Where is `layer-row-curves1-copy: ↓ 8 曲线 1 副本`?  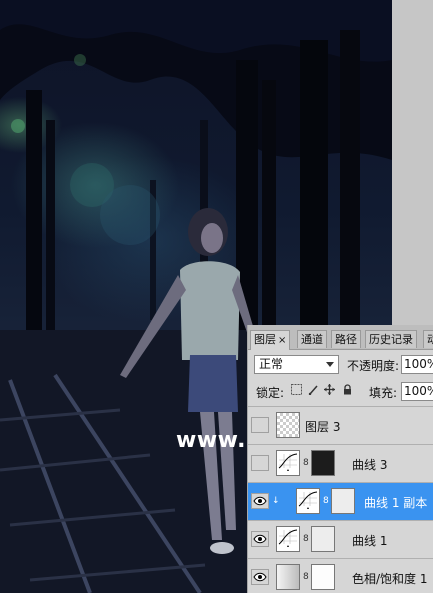 layer-row-curves1-copy: ↓ 8 曲线 1 副本 is located at coordinates (340, 501).